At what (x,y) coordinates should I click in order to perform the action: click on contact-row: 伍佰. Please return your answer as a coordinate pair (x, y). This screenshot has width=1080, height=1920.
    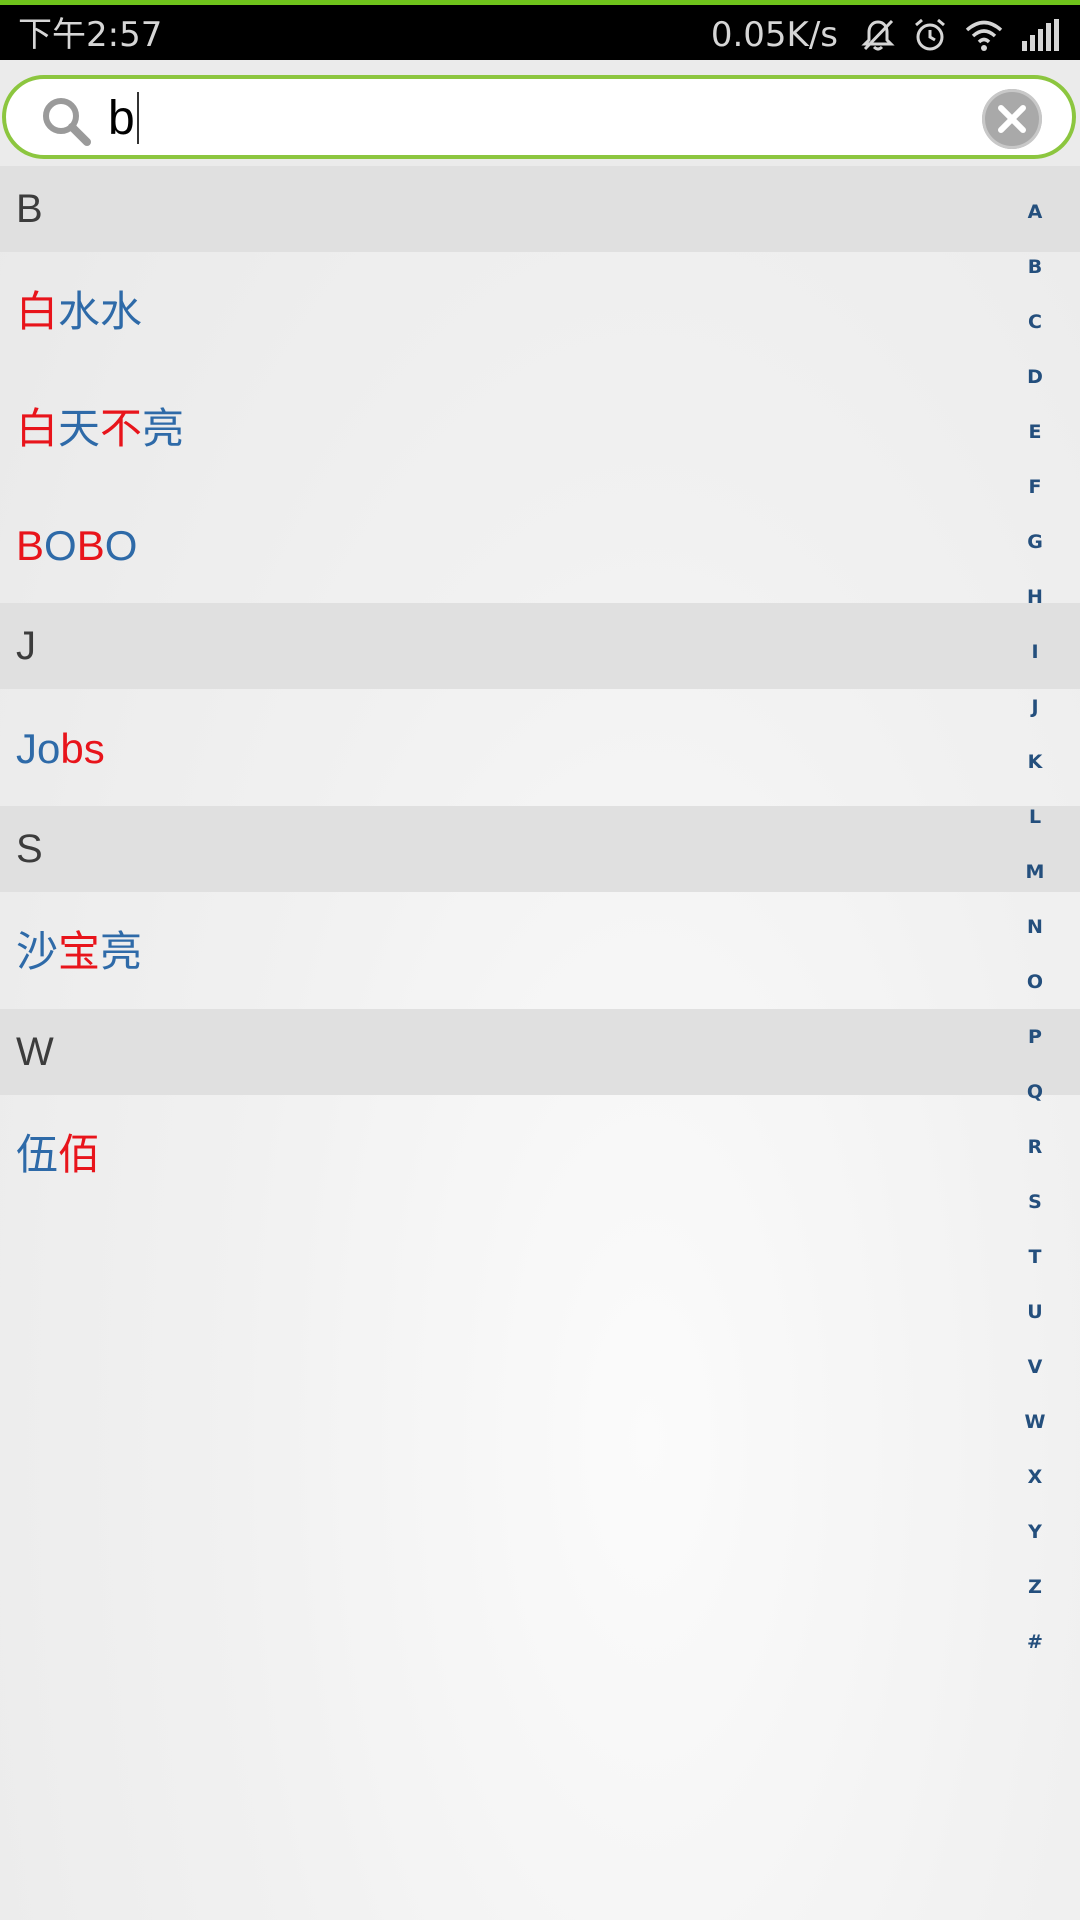
    Looking at the image, I should click on (540, 1153).